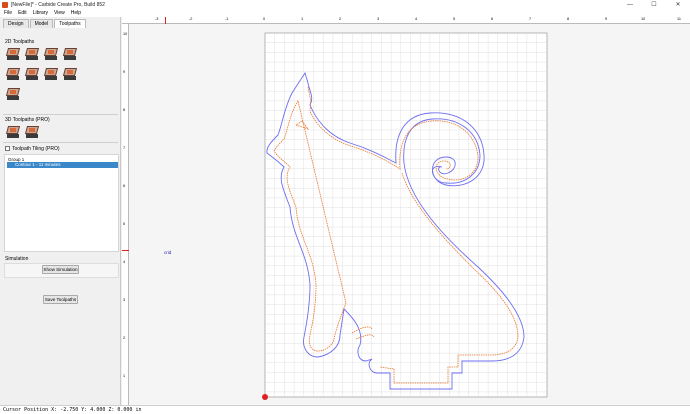 Image resolution: width=690 pixels, height=414 pixels. I want to click on ruler-label: -1, so click(227, 19).